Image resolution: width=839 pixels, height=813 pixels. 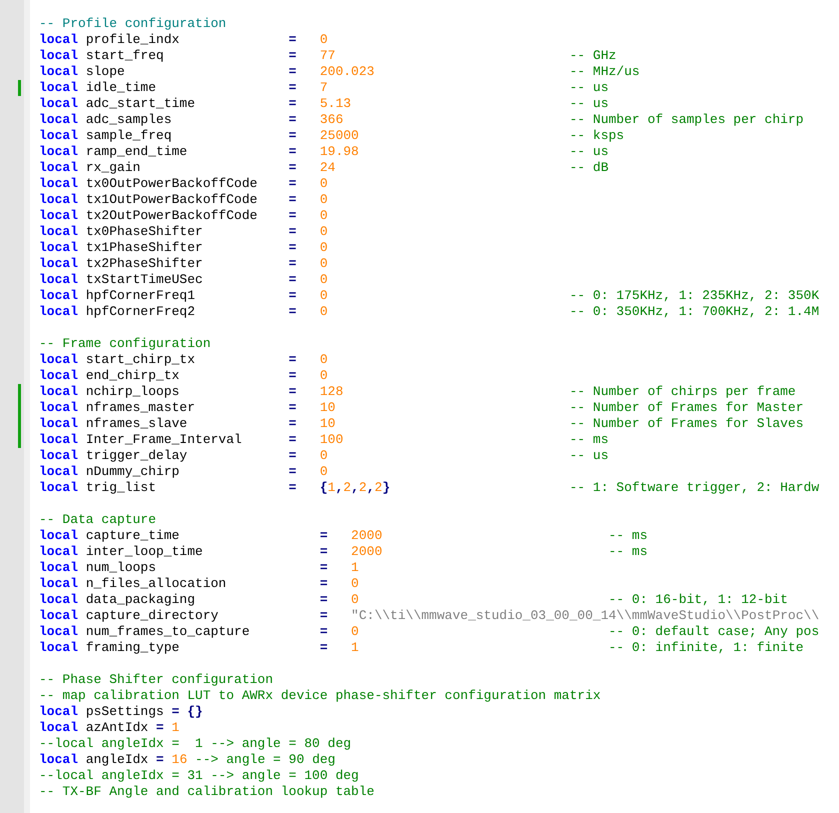 I want to click on variable-name: trig_list, so click(x=121, y=488).